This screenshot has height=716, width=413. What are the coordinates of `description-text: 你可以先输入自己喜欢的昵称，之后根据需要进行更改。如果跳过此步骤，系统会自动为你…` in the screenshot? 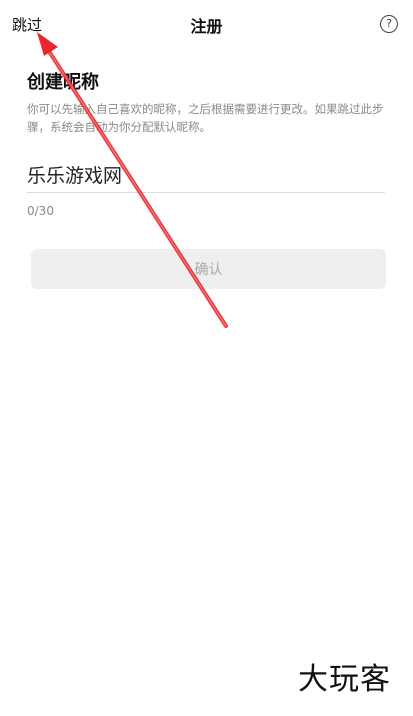 It's located at (205, 118).